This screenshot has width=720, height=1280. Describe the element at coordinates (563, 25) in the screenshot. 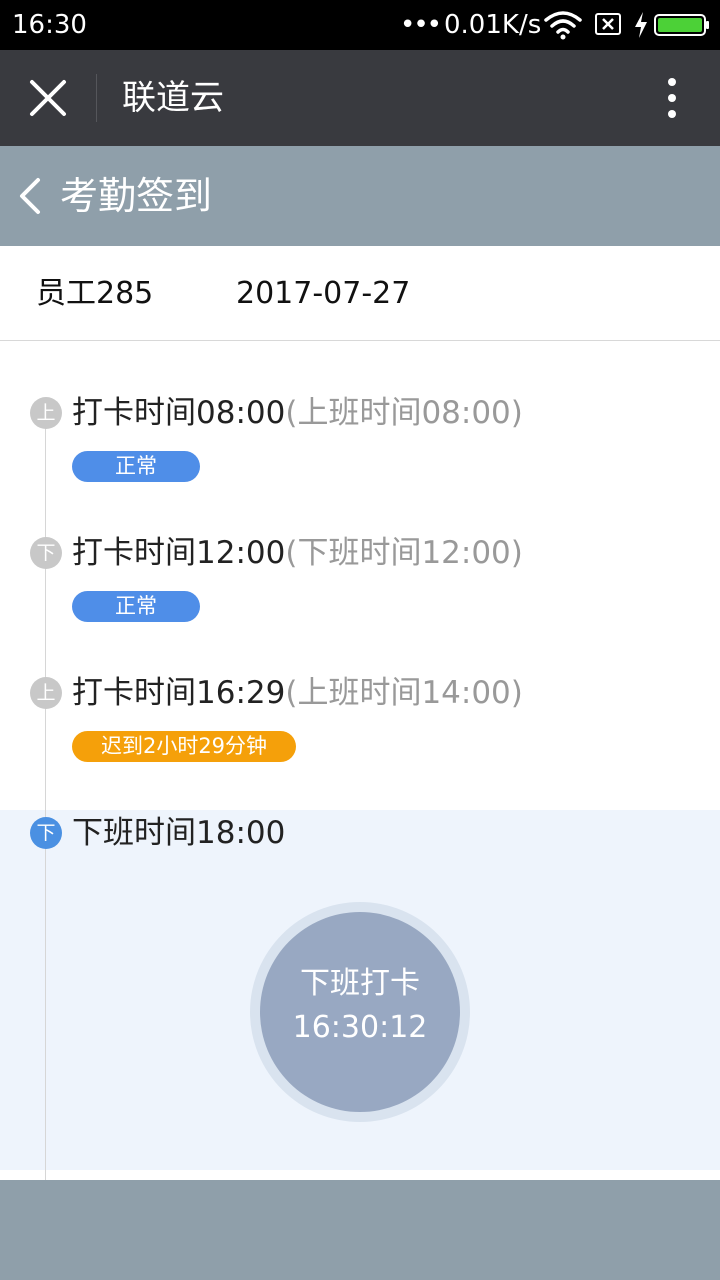

I see `wifi-icon` at that location.